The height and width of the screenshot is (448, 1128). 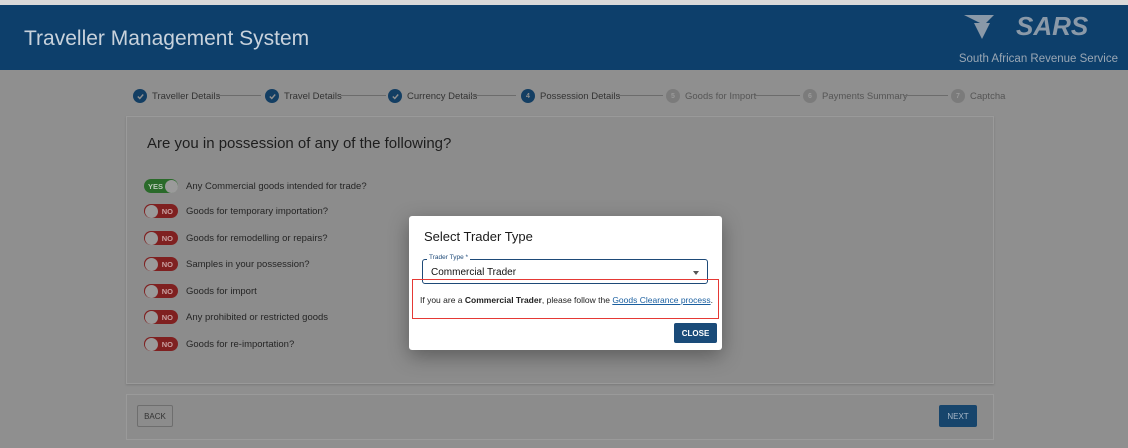 What do you see at coordinates (988, 96) in the screenshot?
I see `step-label: Captcha` at bounding box center [988, 96].